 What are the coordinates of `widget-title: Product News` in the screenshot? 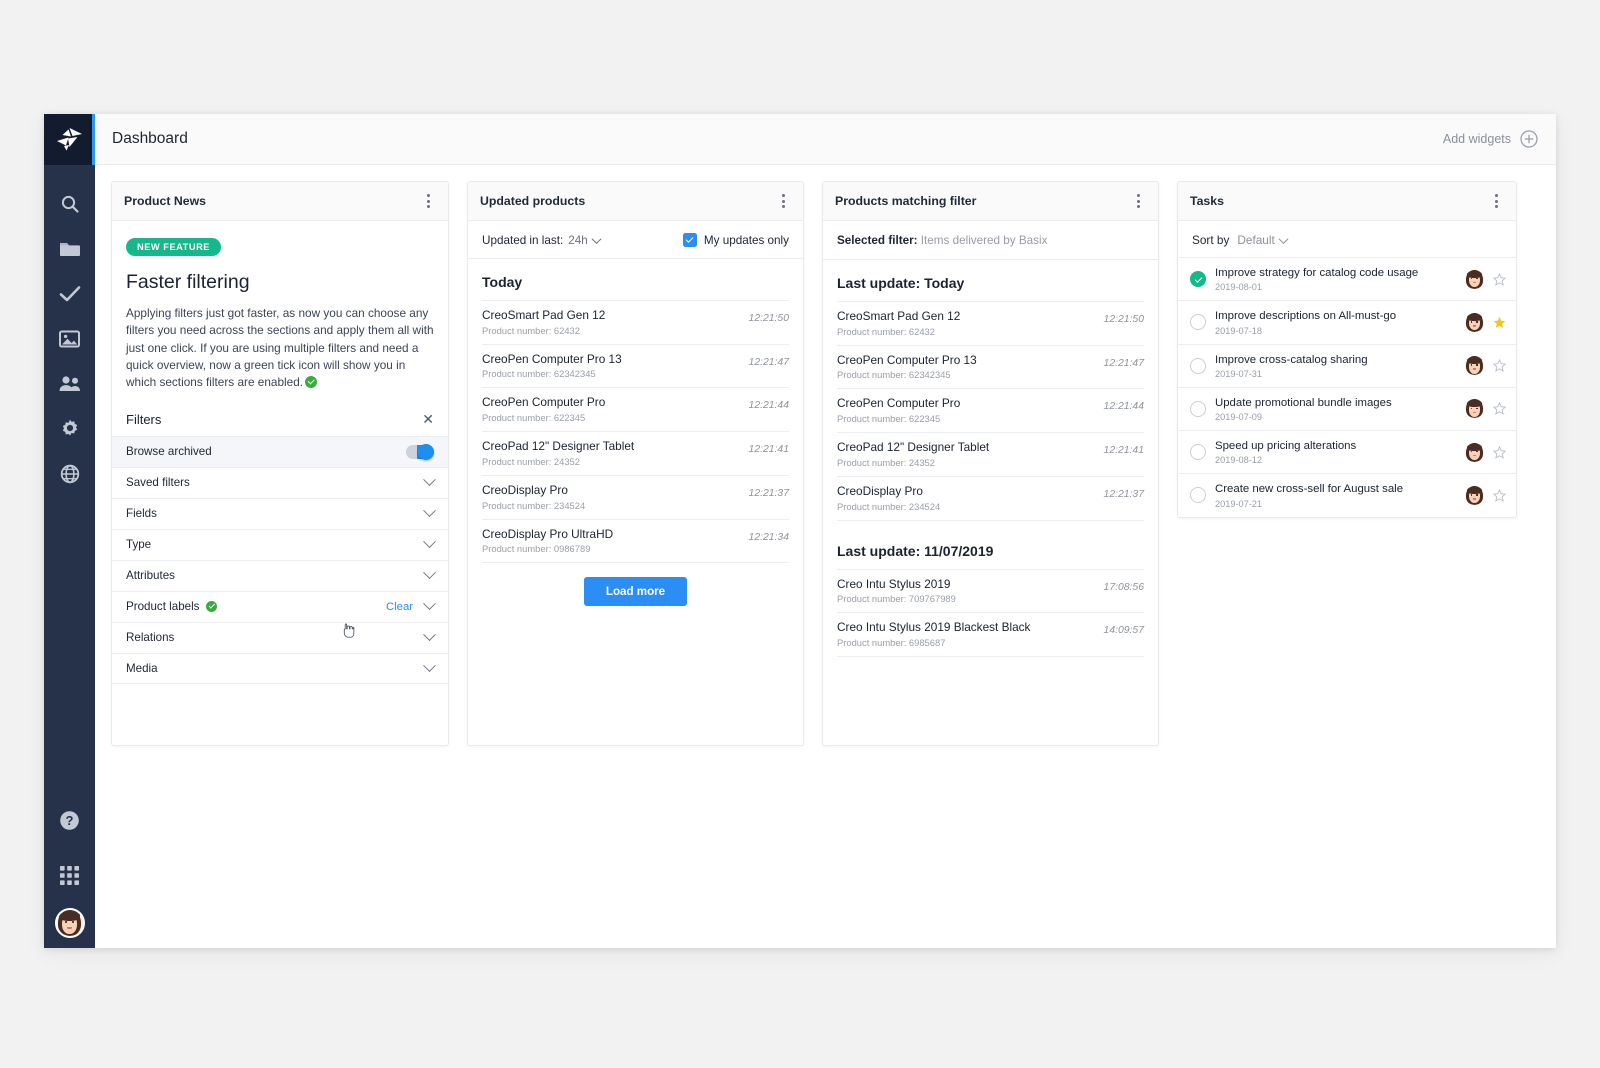 It's located at (165, 201).